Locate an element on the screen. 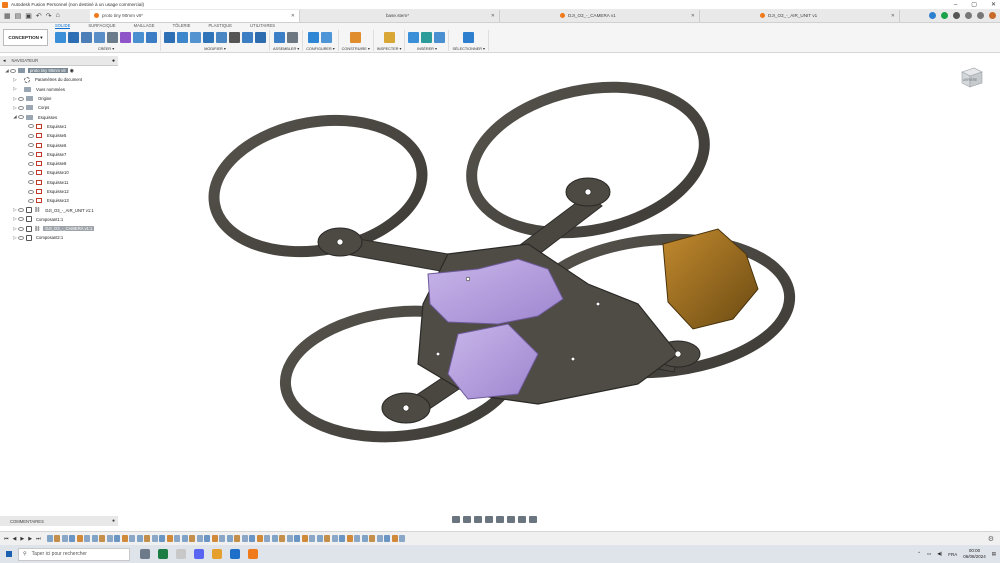 Image resolution: width=1000 pixels, height=563 pixels. network-icon: ▭ is located at coordinates (929, 554).